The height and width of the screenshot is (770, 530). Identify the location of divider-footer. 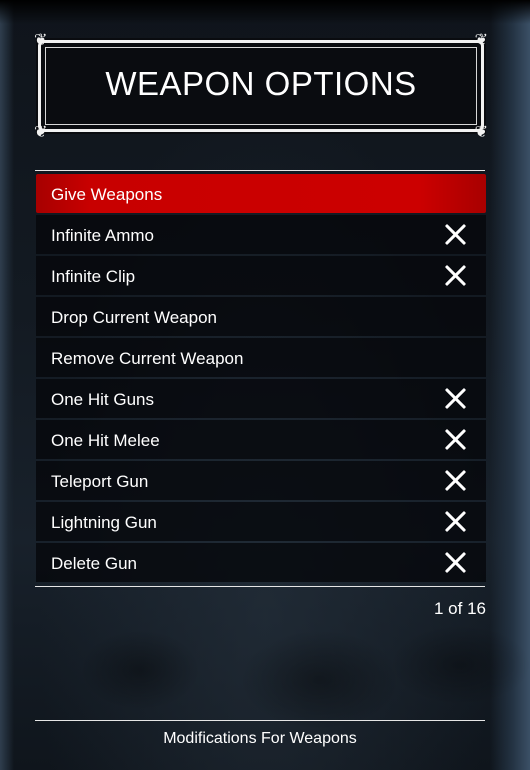
(260, 720).